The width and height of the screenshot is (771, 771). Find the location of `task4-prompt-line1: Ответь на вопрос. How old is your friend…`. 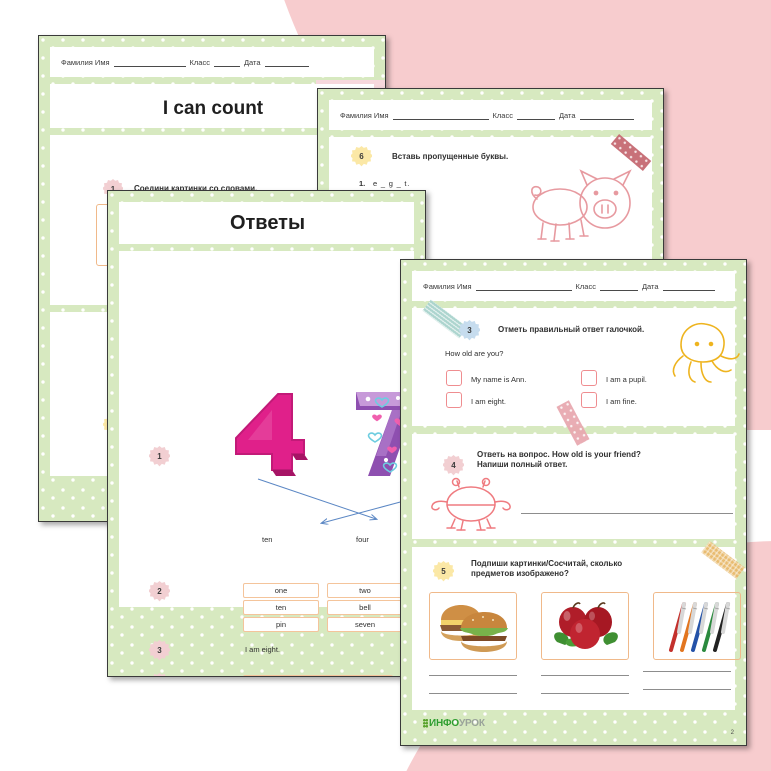

task4-prompt-line1: Ответь на вопрос. How old is your friend… is located at coordinates (559, 454).